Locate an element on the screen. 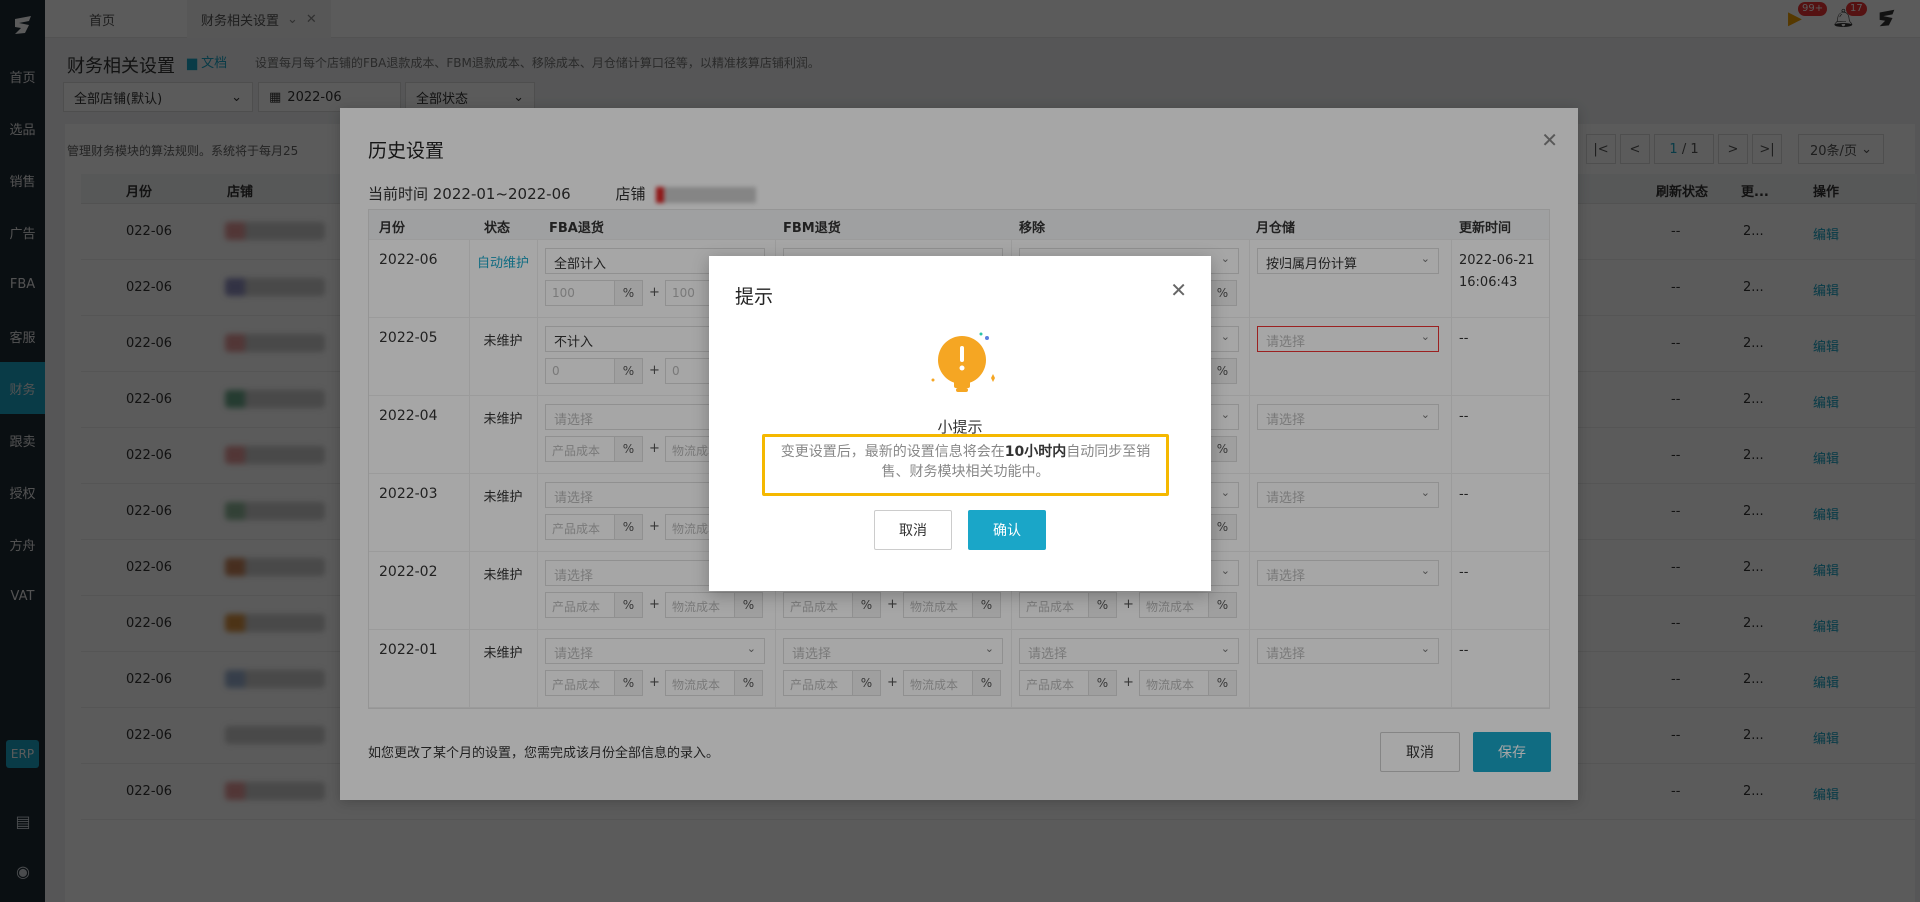 The height and width of the screenshot is (902, 1920). tip-message: 变更设置后，最新的设置信息将会在10小时内自动同步至销售、财务模块相关功能中。 is located at coordinates (965, 465).